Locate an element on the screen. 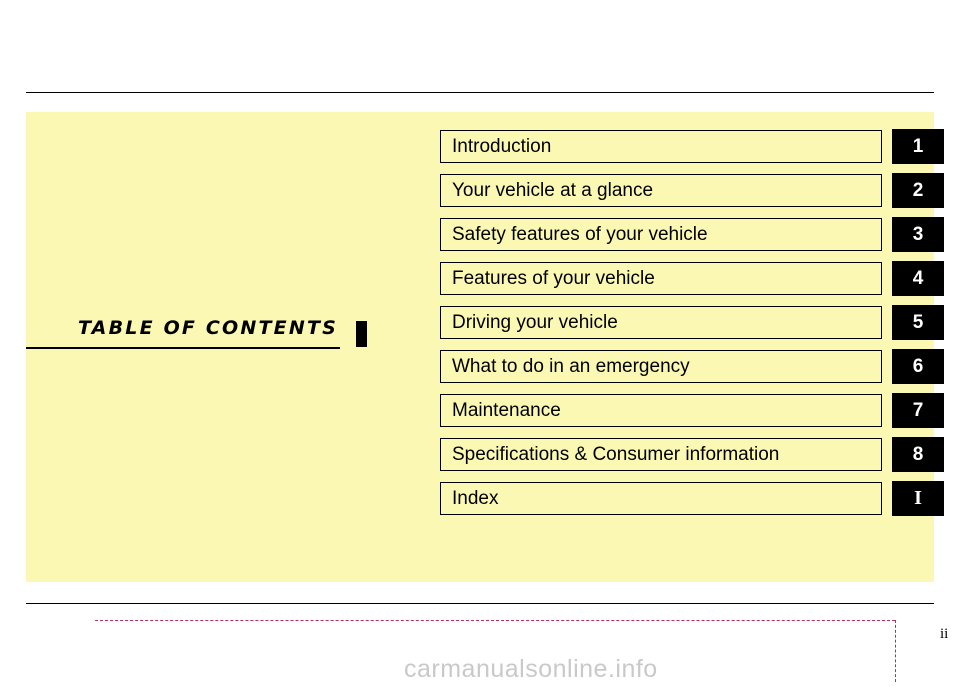 Image resolution: width=960 pixels, height=689 pixels. chapter-tab: 6 is located at coordinates (918, 366).